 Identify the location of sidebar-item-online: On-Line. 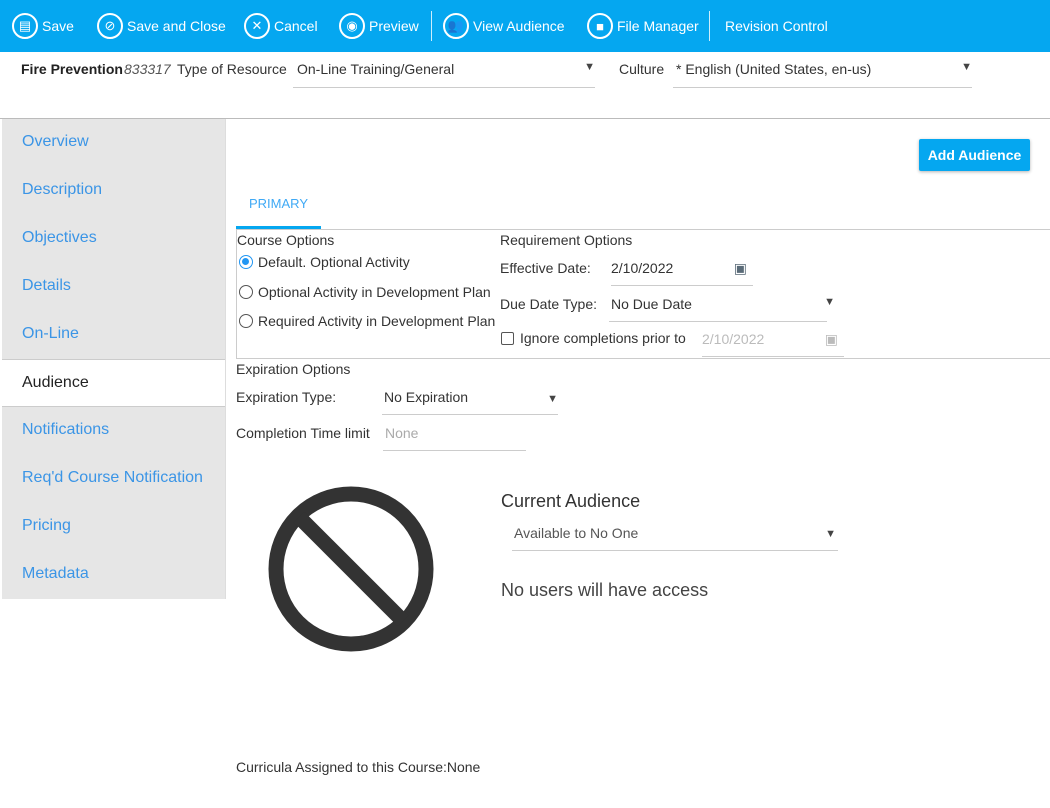
(113, 335).